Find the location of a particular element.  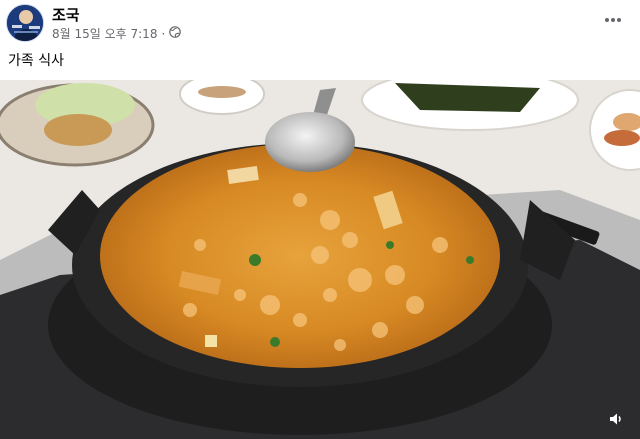

speaker-icon is located at coordinates (615, 419).